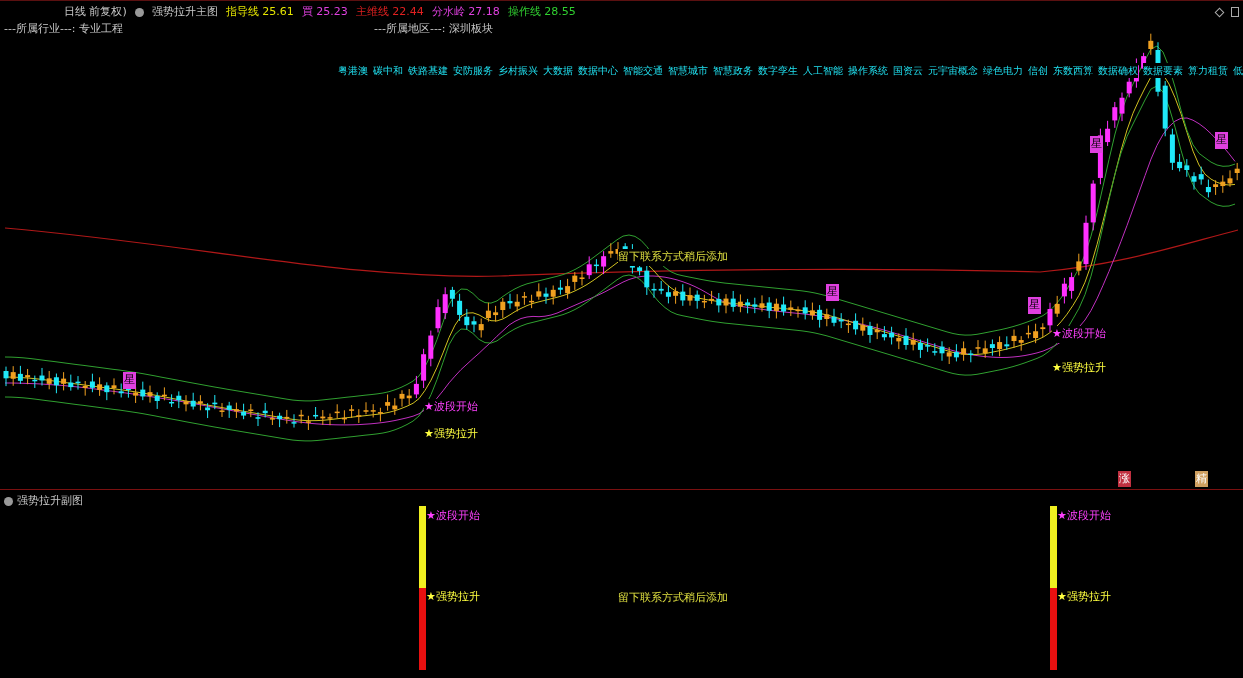 This screenshot has width=1243, height=678. I want to click on concept-tag: 国资云, so click(908, 70).